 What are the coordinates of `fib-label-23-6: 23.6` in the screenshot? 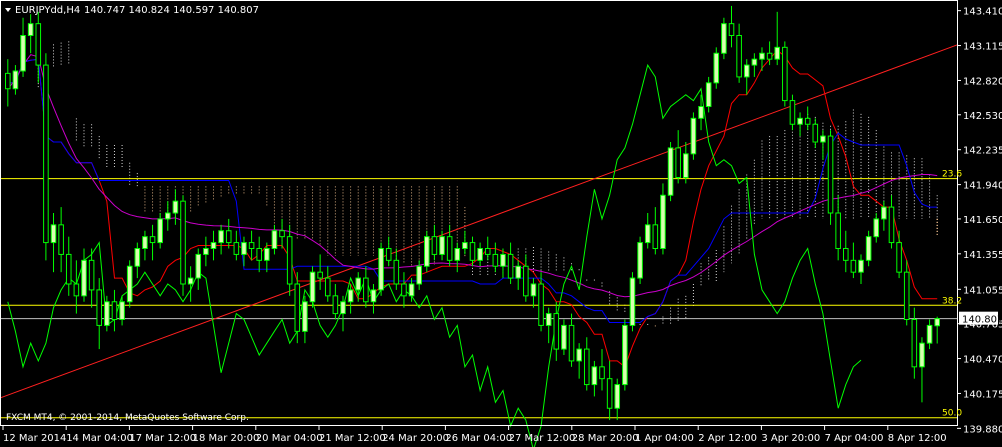 It's located at (952, 175).